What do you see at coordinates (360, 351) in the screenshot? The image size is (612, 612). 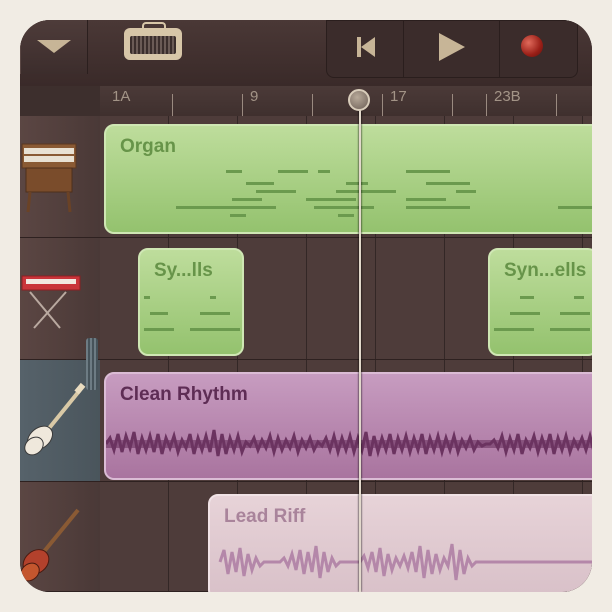 I see `playhead-line` at bounding box center [360, 351].